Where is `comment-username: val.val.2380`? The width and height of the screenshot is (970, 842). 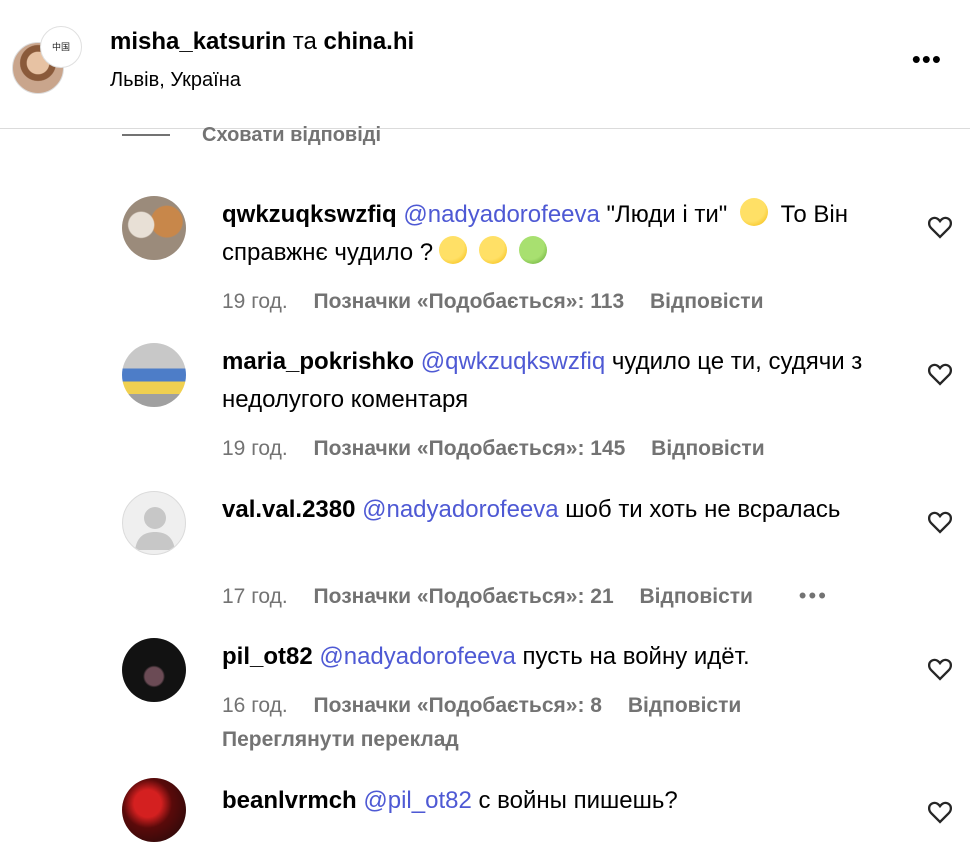
comment-username: val.val.2380 is located at coordinates (288, 509).